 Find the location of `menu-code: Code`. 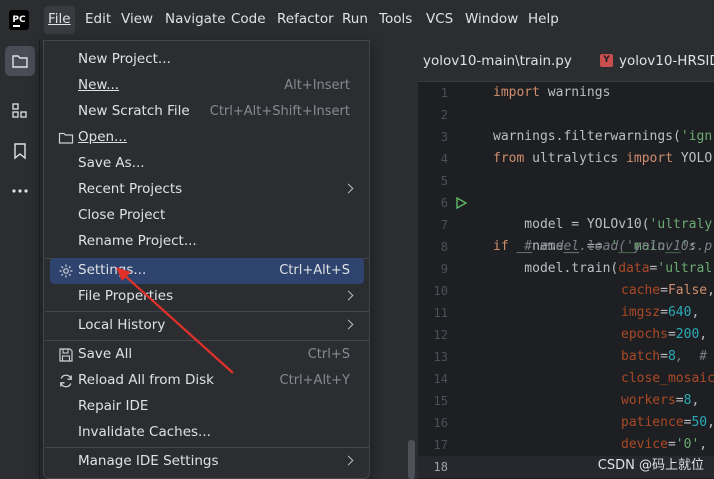

menu-code: Code is located at coordinates (248, 20).